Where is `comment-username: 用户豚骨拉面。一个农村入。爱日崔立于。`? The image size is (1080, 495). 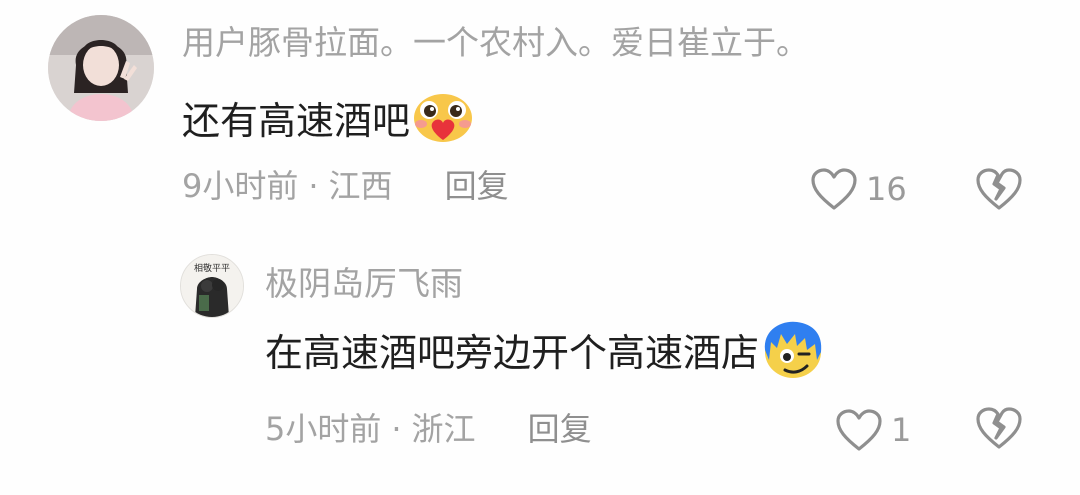
comment-username: 用户豚骨拉面。一个农村入。爱日崔立于。 is located at coordinates (495, 42).